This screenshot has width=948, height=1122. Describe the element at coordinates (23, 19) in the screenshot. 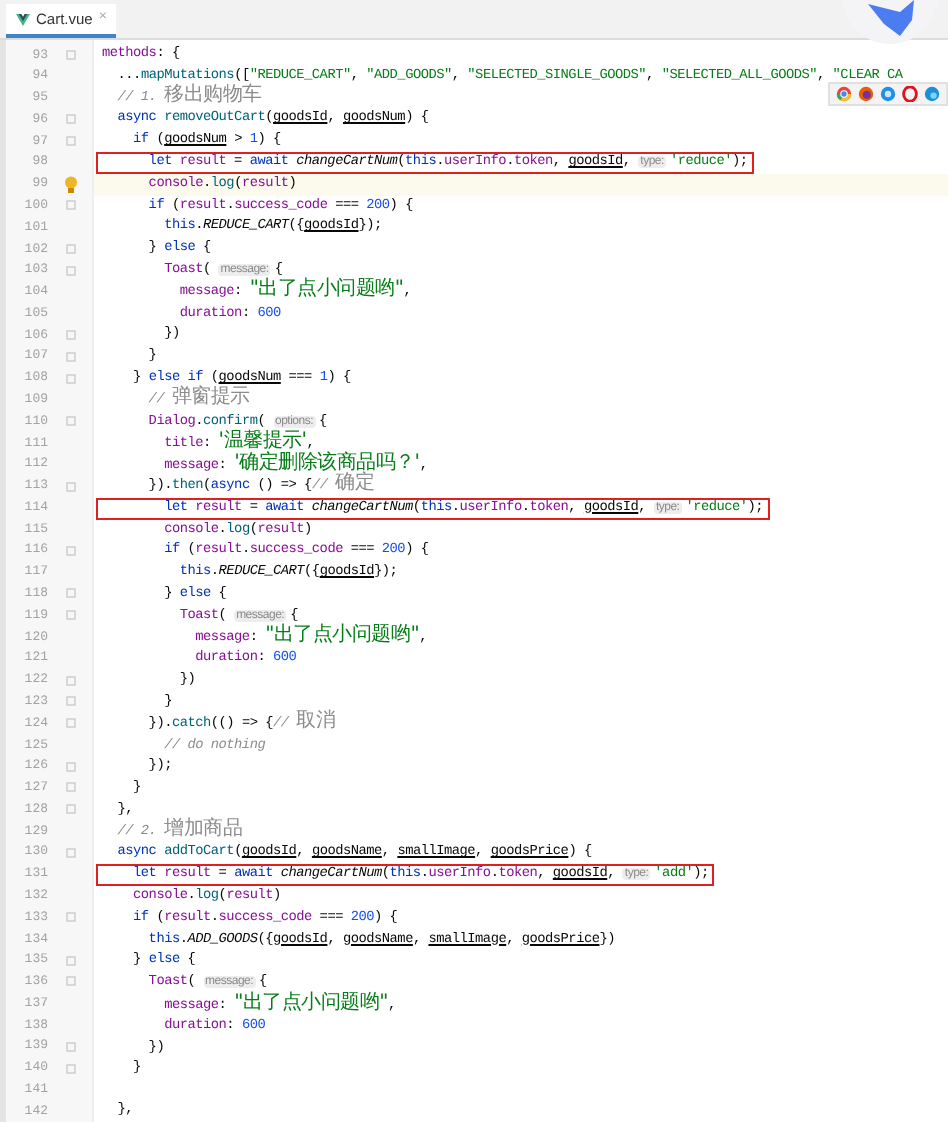

I see `vue-icon` at that location.